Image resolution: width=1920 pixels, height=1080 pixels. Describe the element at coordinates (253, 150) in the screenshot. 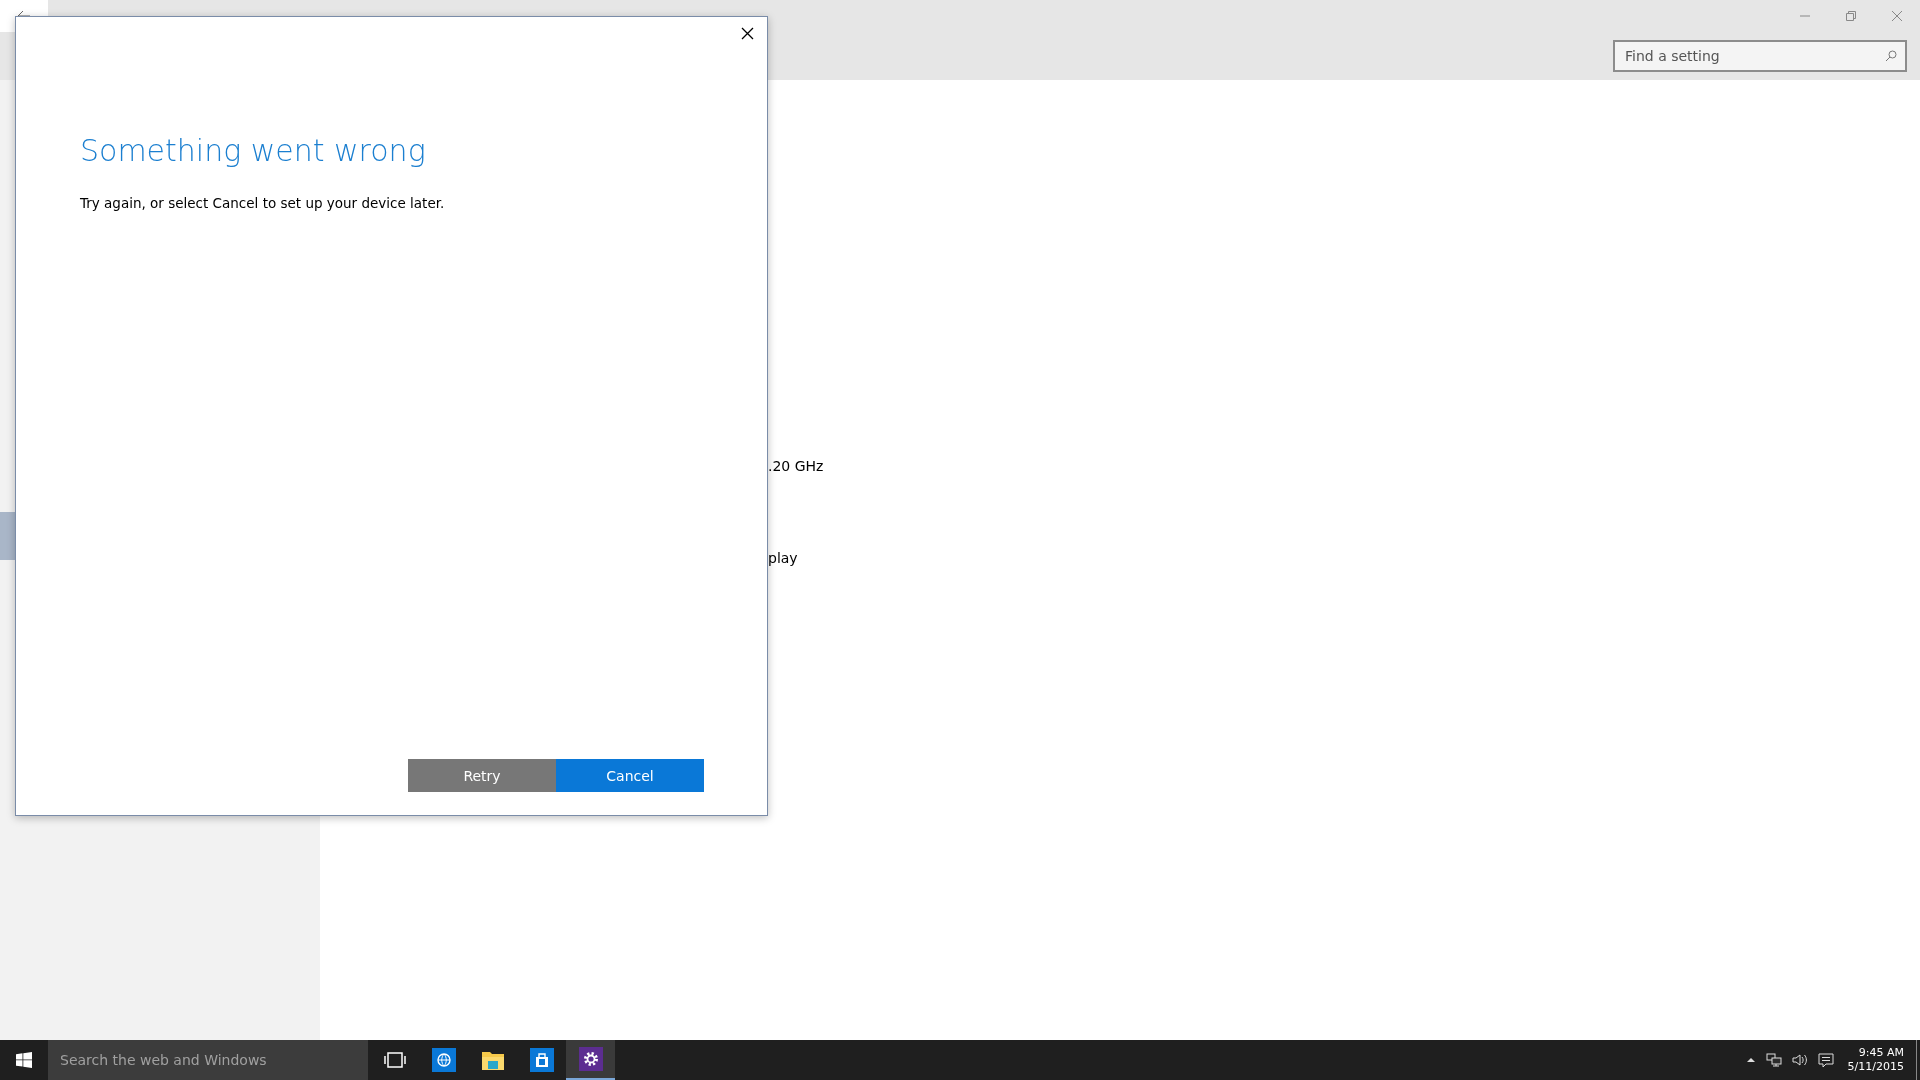

I see `dialog-title: Something went wrong` at that location.